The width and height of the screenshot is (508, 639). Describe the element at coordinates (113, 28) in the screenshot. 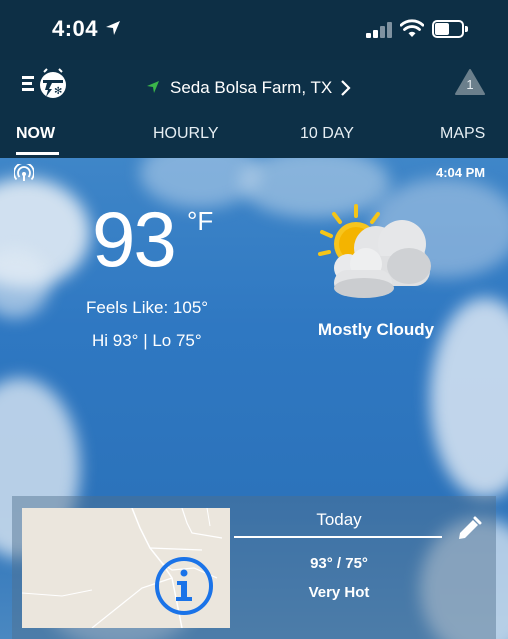

I see `location-arrow-icon` at that location.